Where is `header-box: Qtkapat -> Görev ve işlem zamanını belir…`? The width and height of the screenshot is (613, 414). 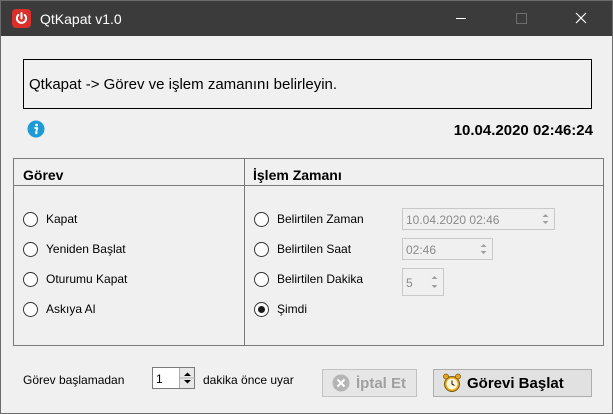
header-box: Qtkapat -> Görev ve işlem zamanını belir… is located at coordinates (307, 84).